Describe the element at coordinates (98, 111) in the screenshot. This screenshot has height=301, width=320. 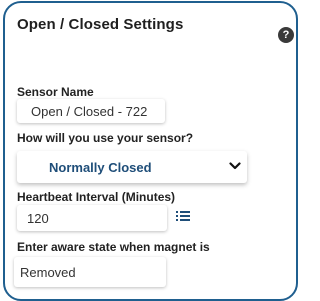
I see `sensor-name-input` at that location.